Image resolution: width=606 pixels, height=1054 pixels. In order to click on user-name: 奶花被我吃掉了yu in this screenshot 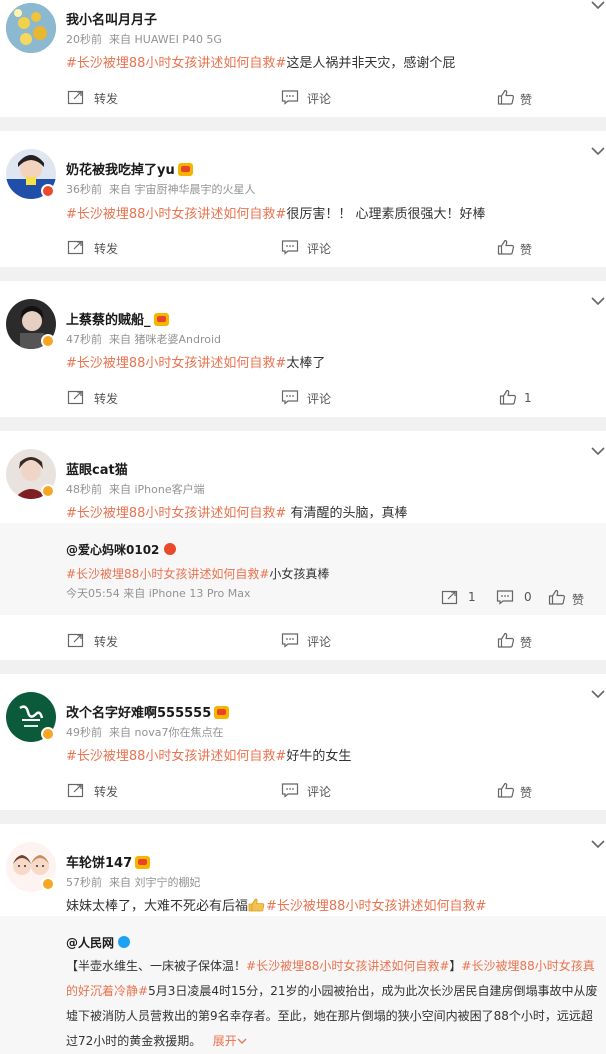, I will do `click(129, 168)`.